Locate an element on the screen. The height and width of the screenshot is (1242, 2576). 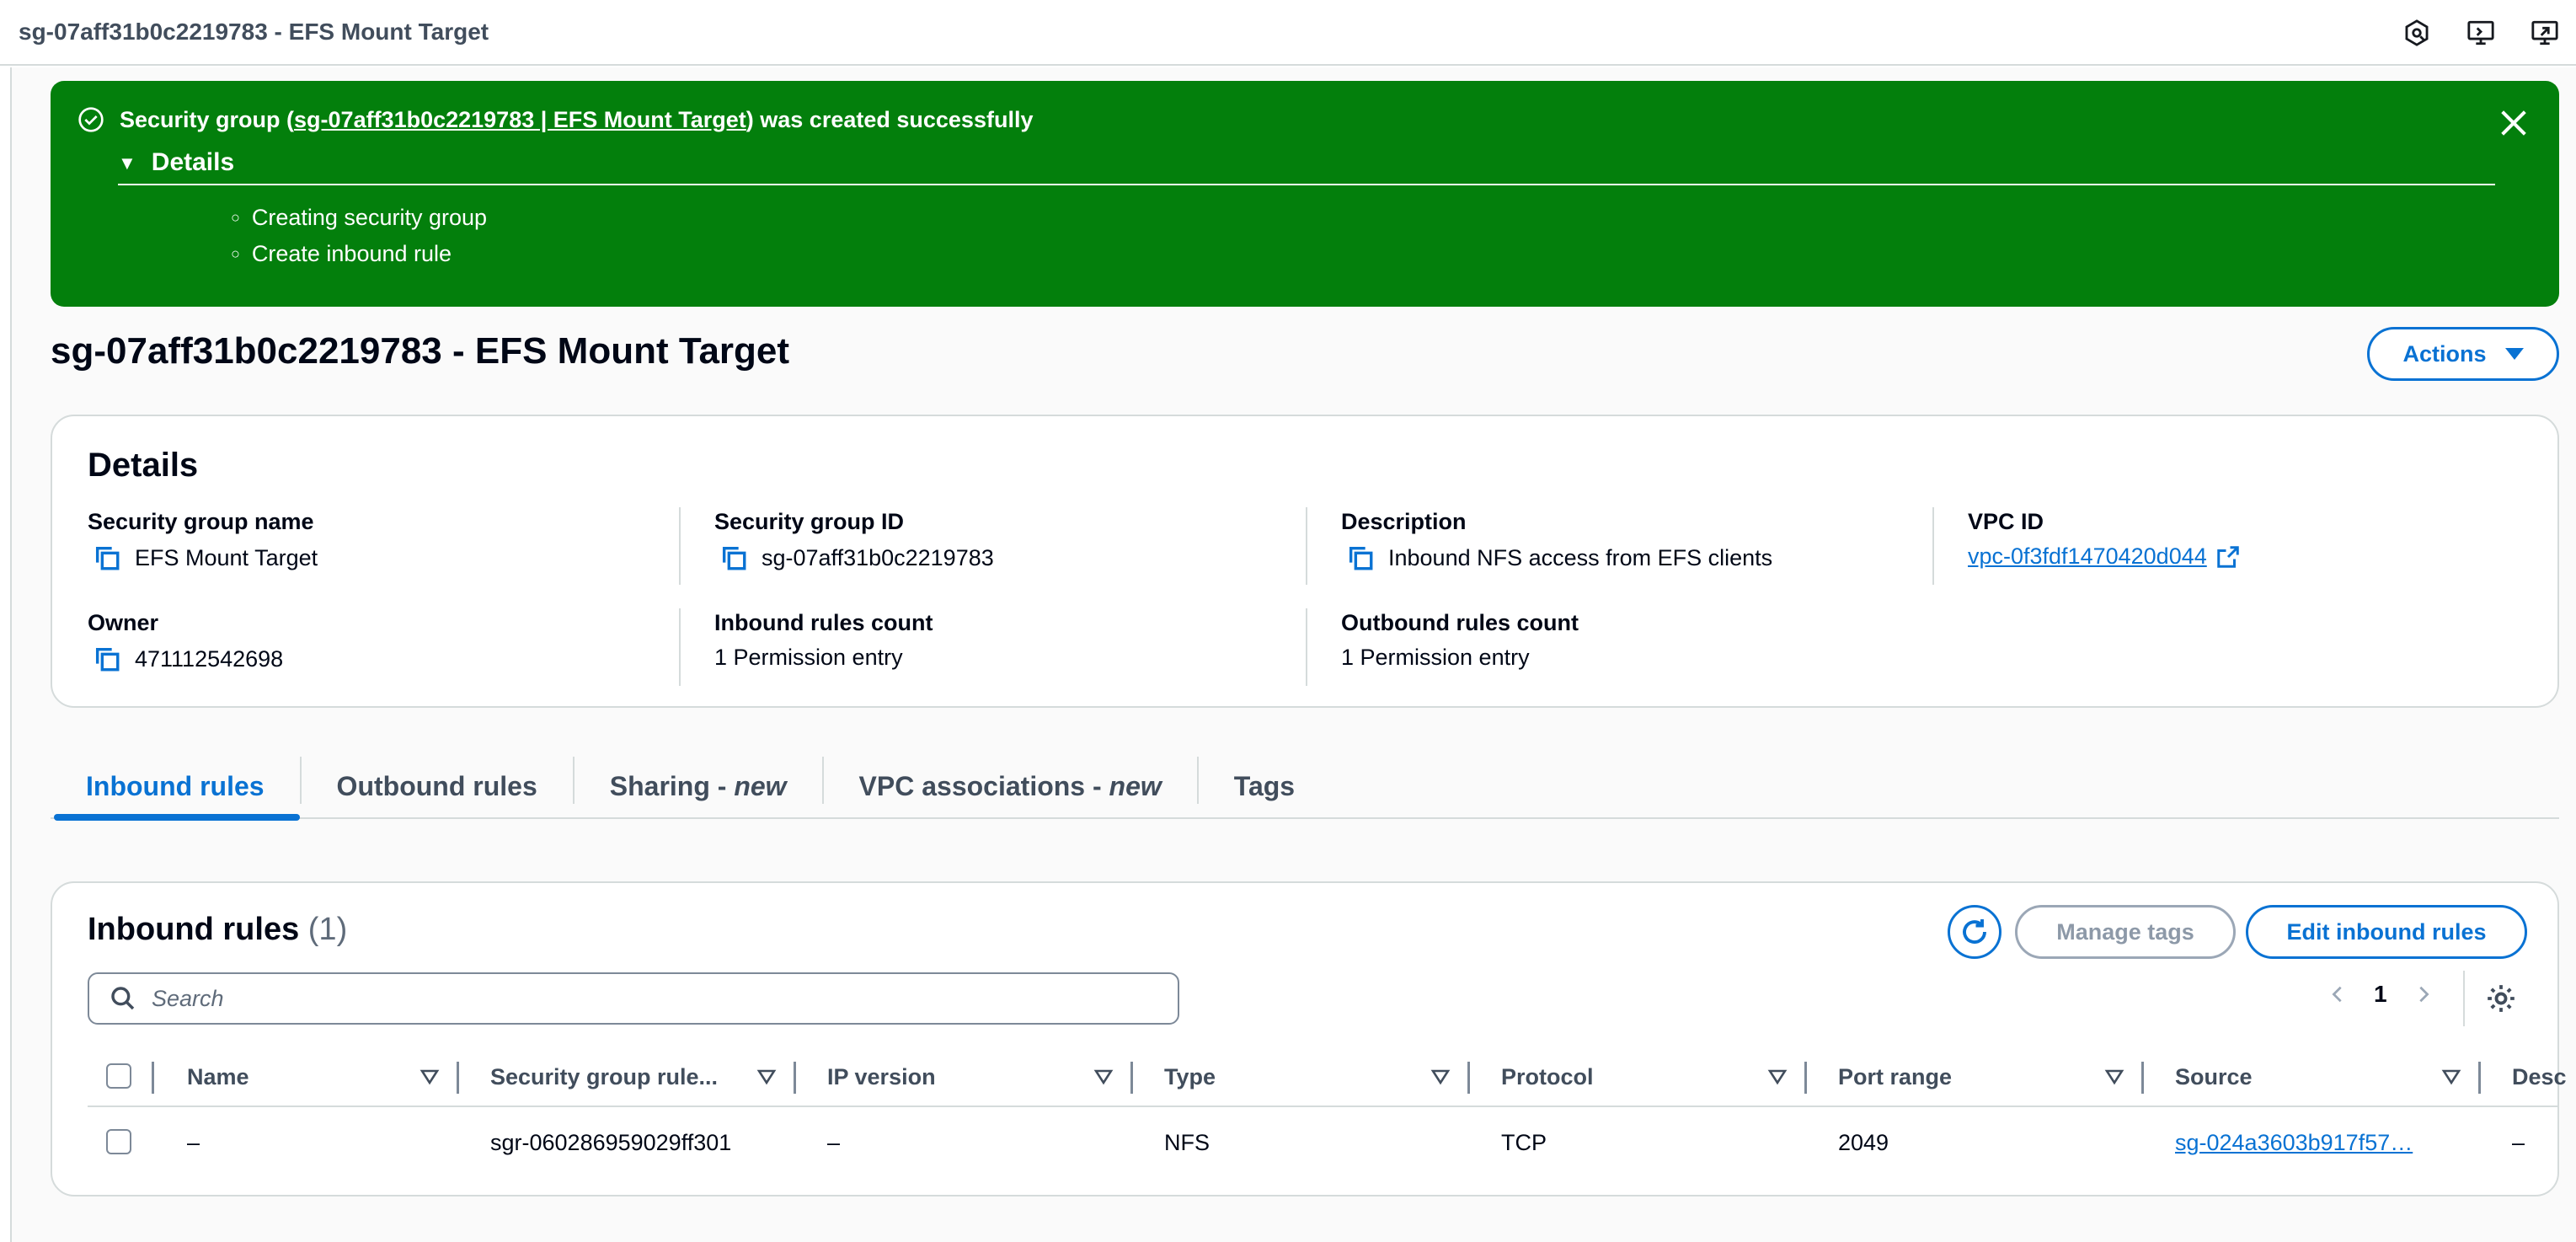
search-icon is located at coordinates (123, 998).